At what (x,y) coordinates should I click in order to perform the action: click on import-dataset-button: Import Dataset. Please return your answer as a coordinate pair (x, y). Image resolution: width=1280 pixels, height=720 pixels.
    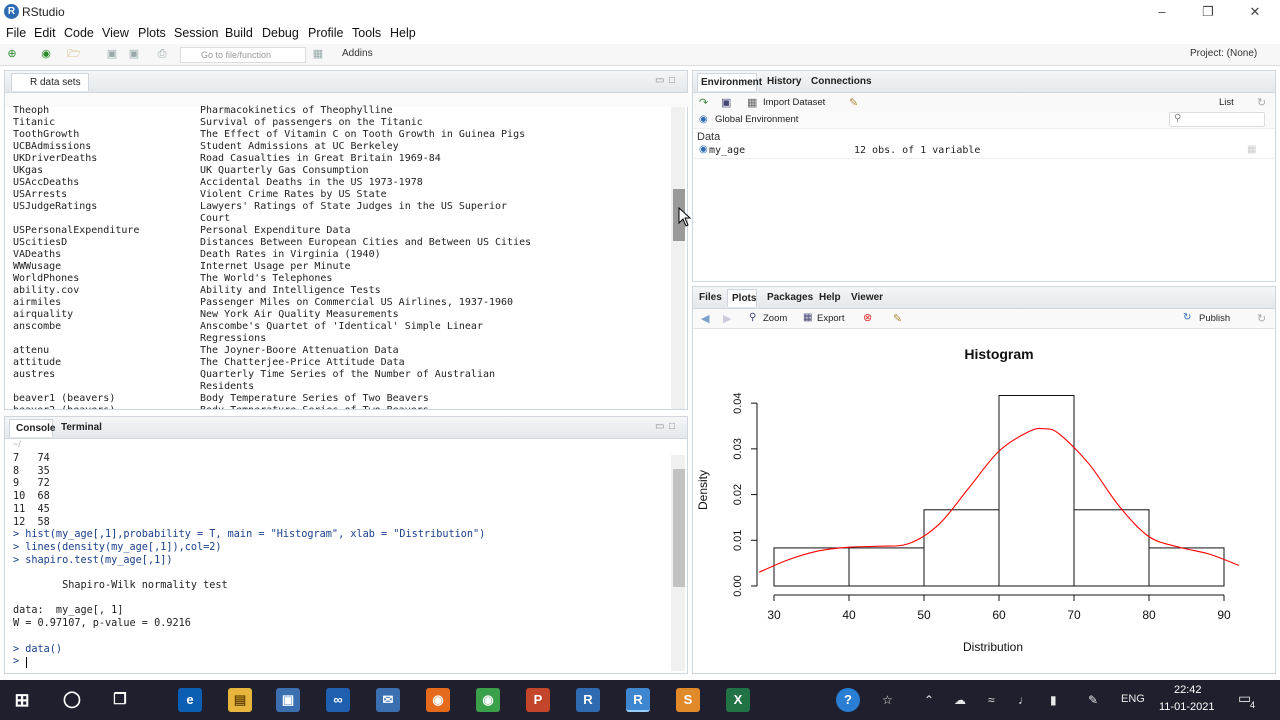
    Looking at the image, I should click on (794, 102).